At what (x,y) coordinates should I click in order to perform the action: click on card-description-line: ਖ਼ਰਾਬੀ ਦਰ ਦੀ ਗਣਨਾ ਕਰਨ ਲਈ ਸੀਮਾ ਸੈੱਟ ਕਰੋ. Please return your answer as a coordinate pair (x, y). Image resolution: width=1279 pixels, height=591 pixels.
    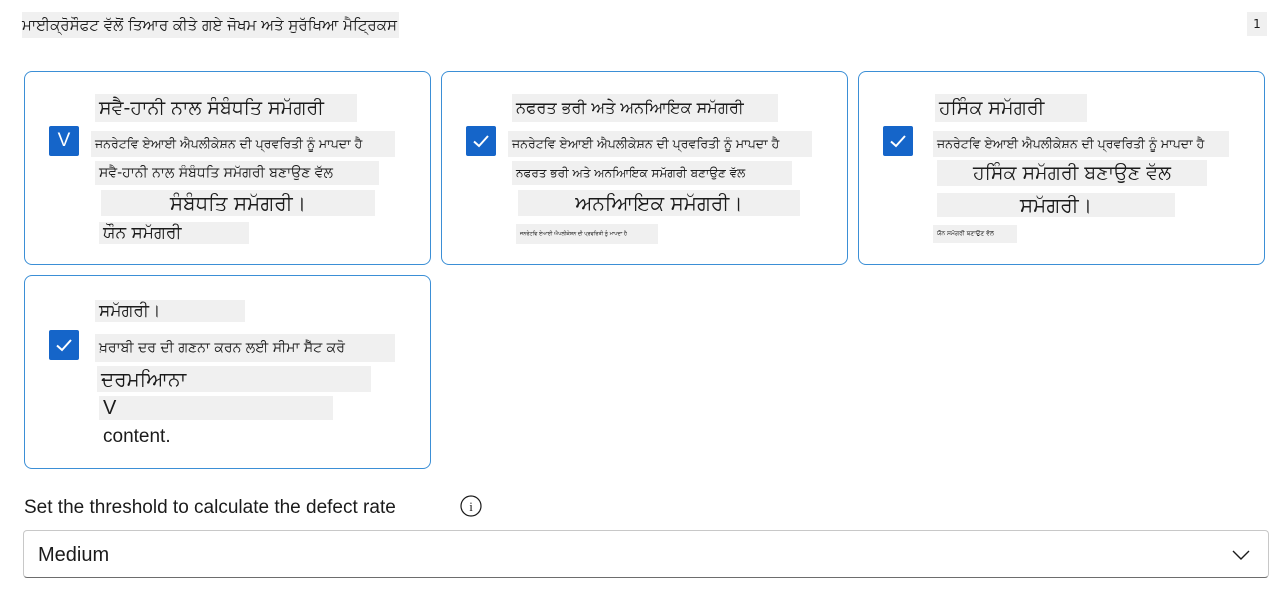
    Looking at the image, I should click on (245, 348).